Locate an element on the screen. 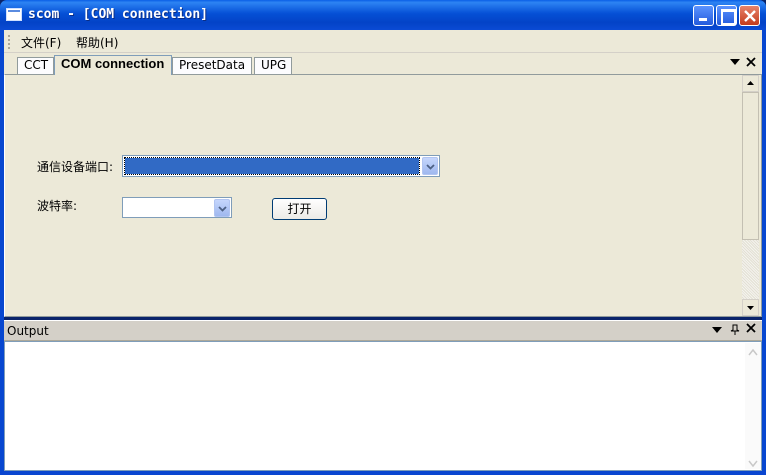 This screenshot has height=475, width=766. output-pane-header: Output is located at coordinates (383, 330).